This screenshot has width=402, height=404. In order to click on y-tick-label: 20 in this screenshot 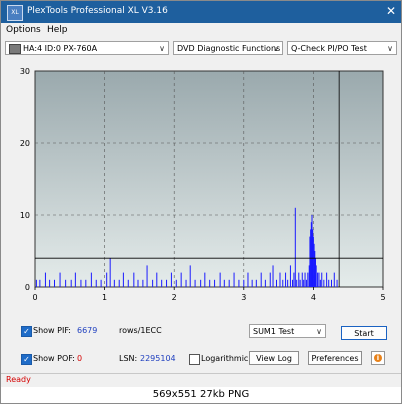, I will do `click(25, 143)`.